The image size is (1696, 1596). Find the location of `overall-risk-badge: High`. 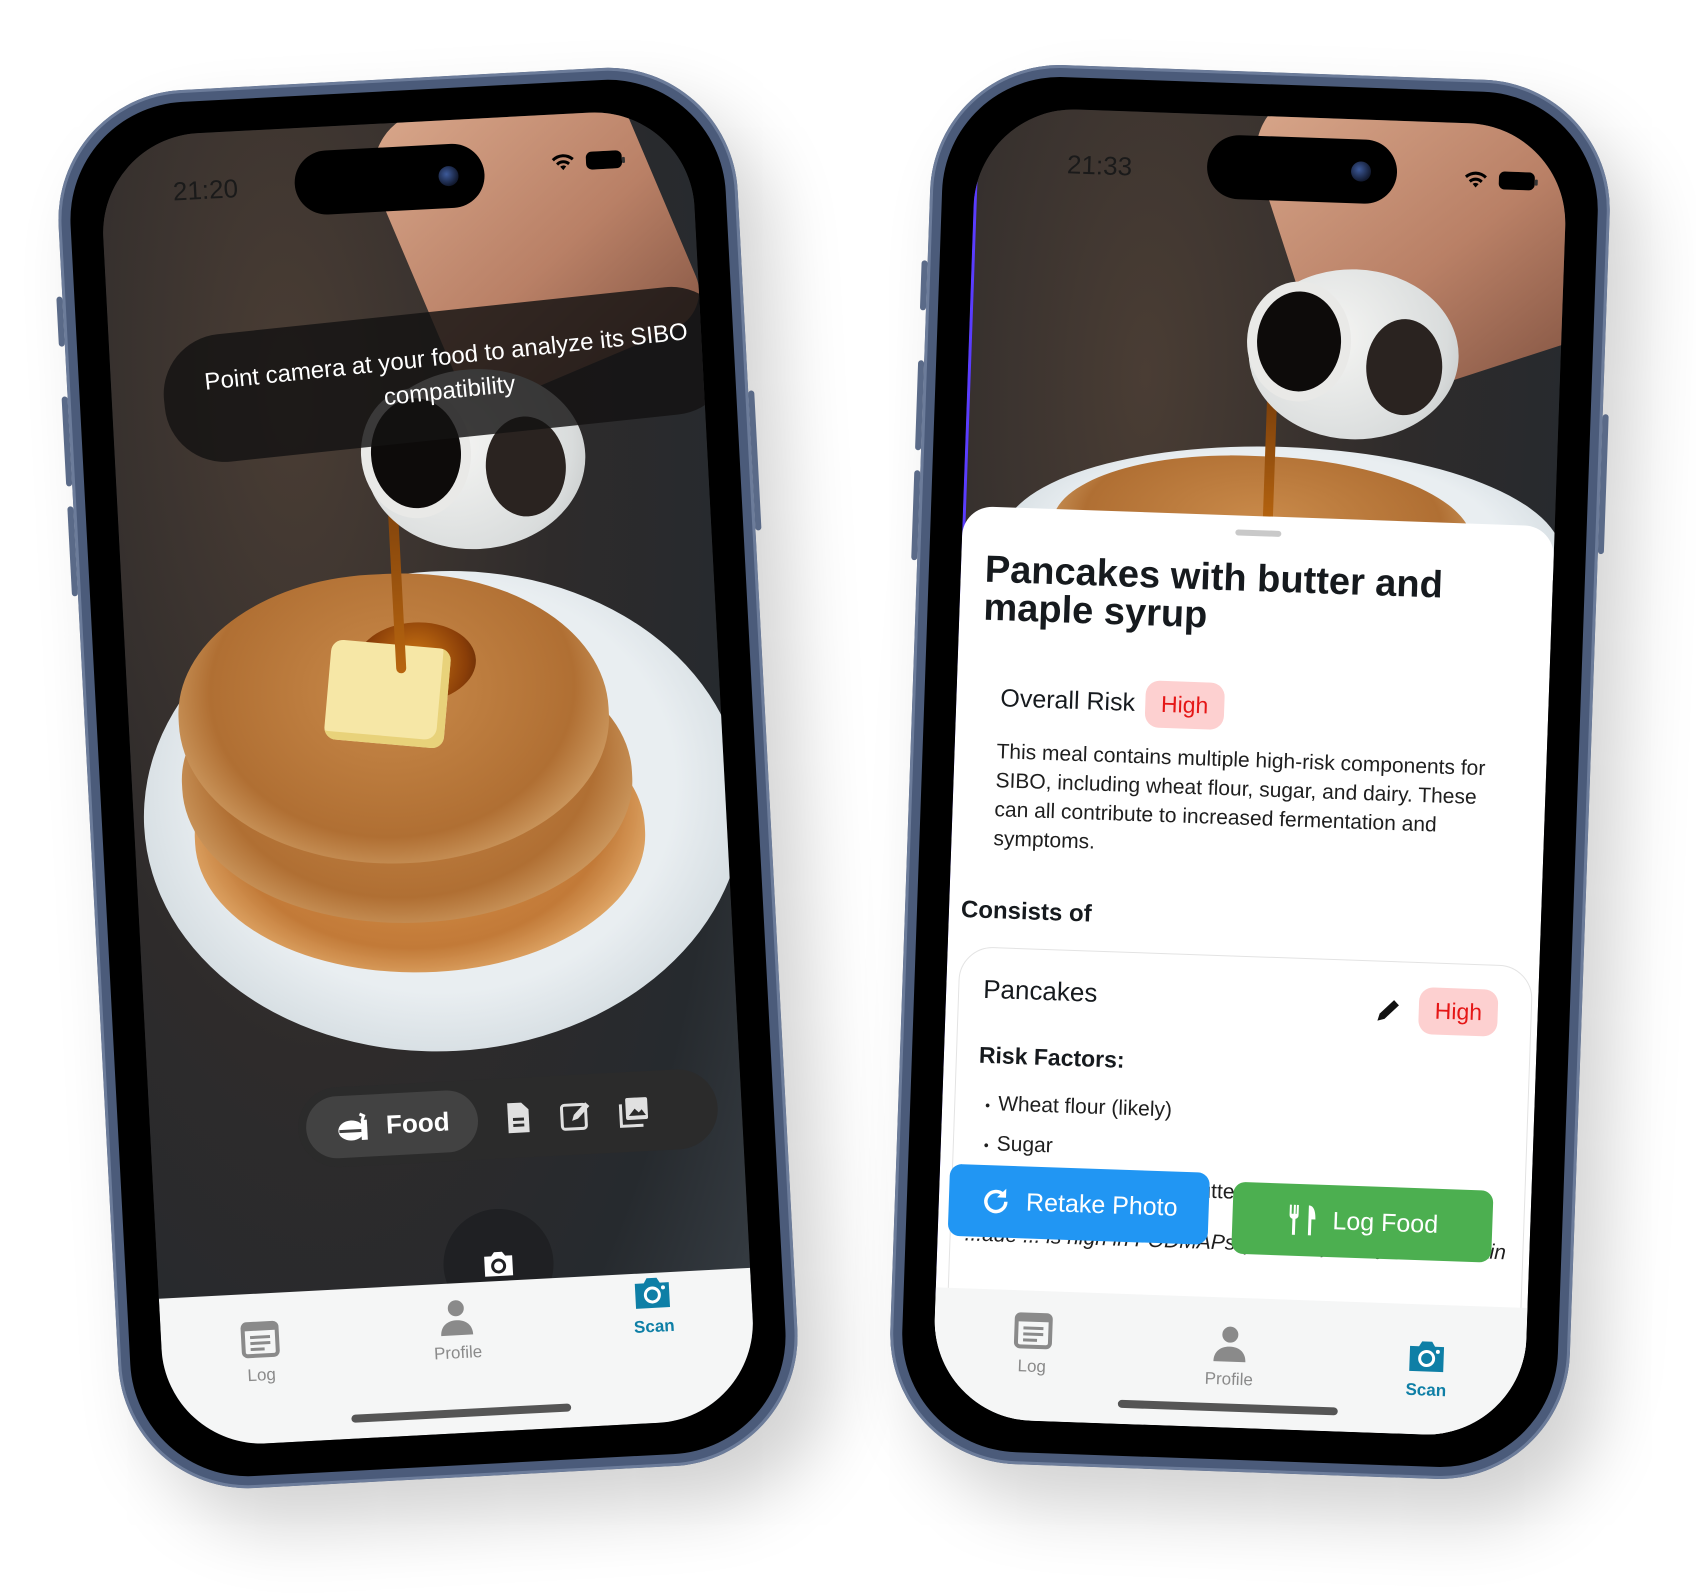

overall-risk-badge: High is located at coordinates (1185, 705).